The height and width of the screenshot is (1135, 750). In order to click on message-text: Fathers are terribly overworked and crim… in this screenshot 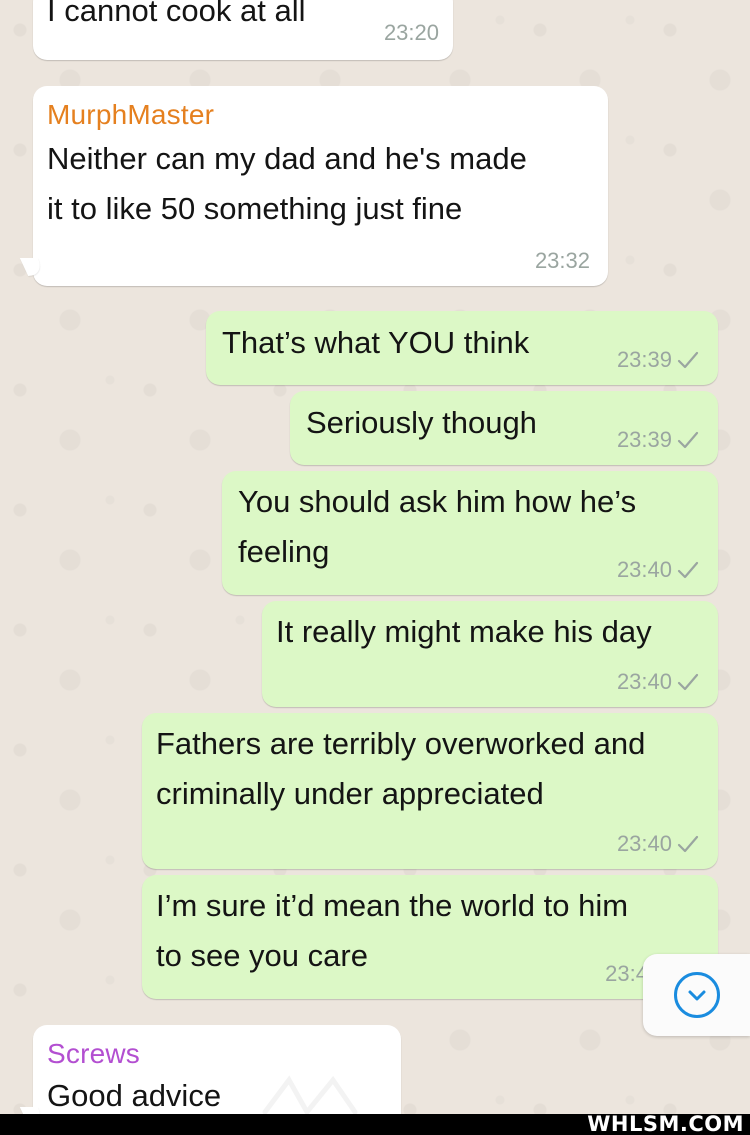, I will do `click(400, 769)`.